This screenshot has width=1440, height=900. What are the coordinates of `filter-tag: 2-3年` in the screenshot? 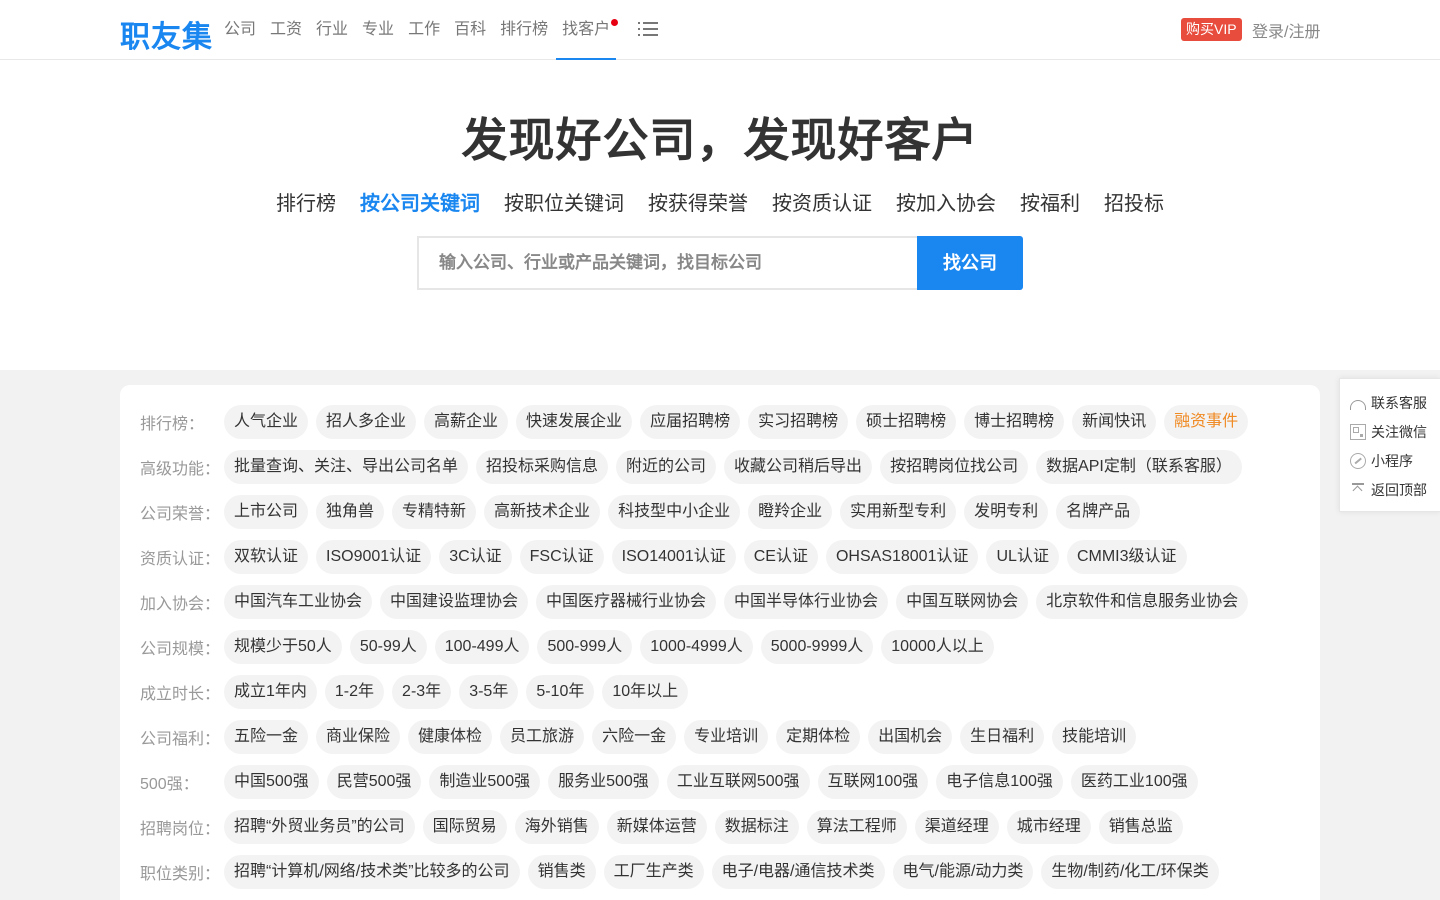 It's located at (422, 692).